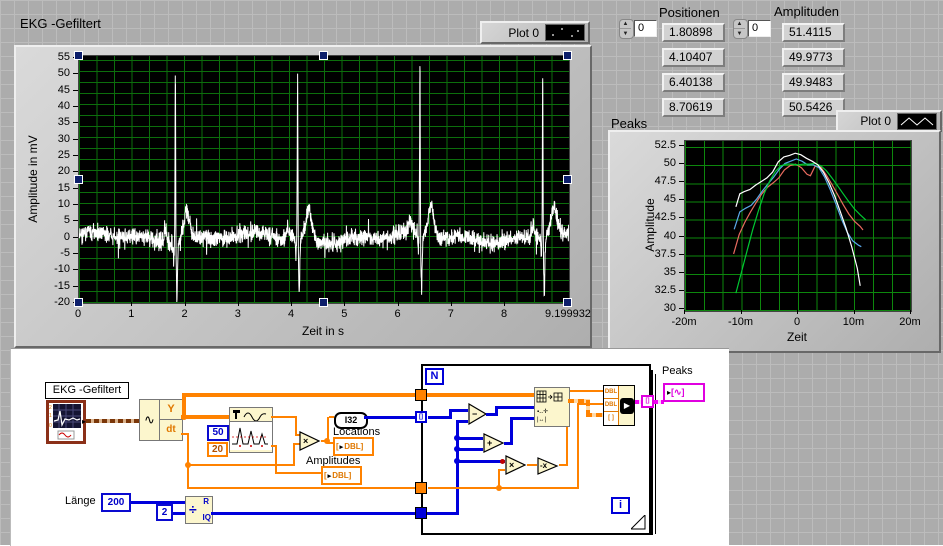 This screenshot has width=943, height=546. I want to click on svg-text: 2, so click(50, 408).